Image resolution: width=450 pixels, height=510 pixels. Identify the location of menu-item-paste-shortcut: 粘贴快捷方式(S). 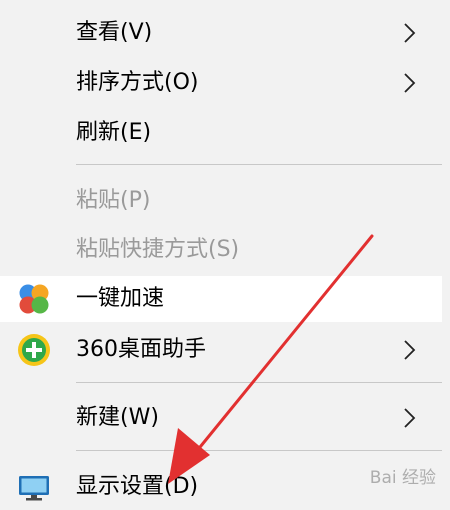
(221, 250).